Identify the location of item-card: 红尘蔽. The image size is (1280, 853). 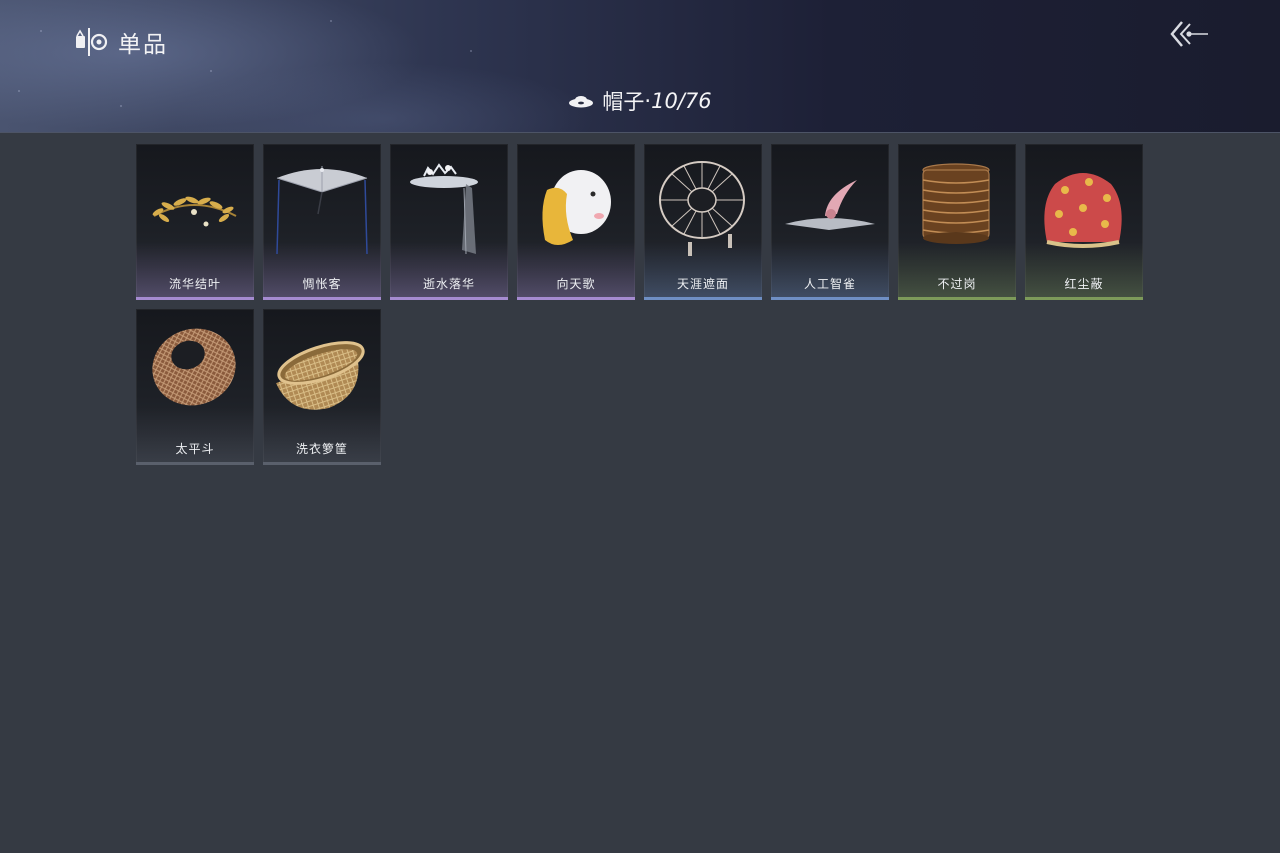
(1084, 222).